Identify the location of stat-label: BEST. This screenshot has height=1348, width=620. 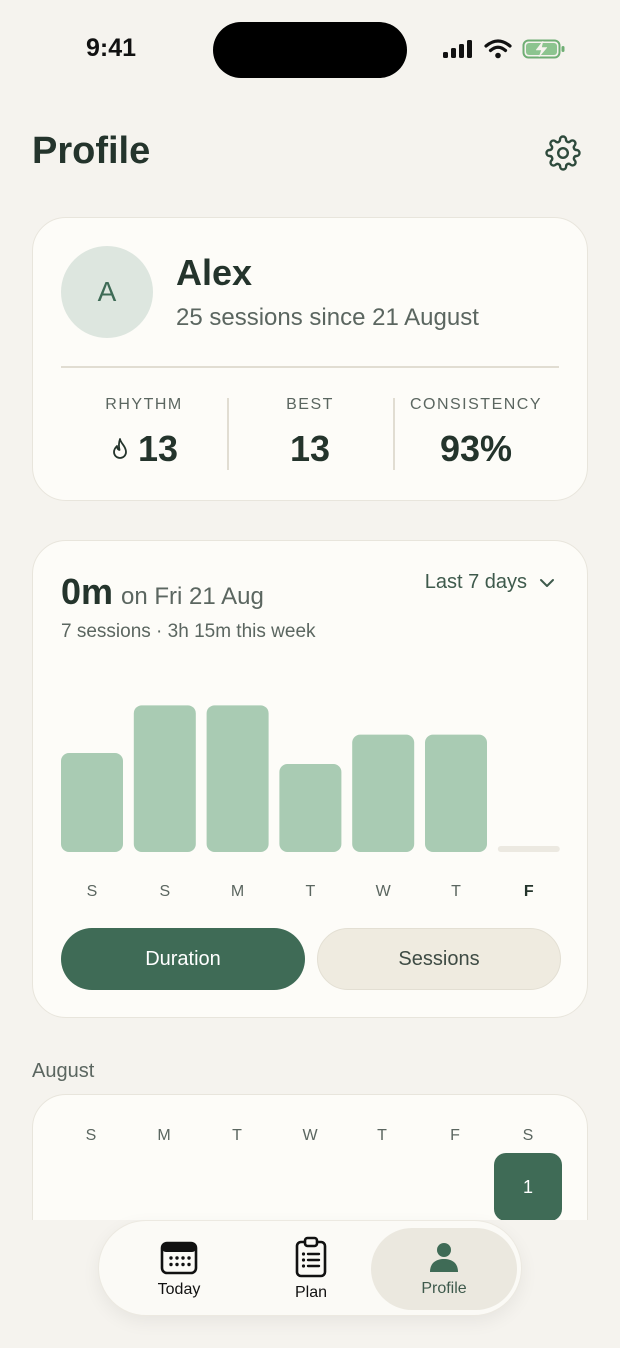
(310, 404).